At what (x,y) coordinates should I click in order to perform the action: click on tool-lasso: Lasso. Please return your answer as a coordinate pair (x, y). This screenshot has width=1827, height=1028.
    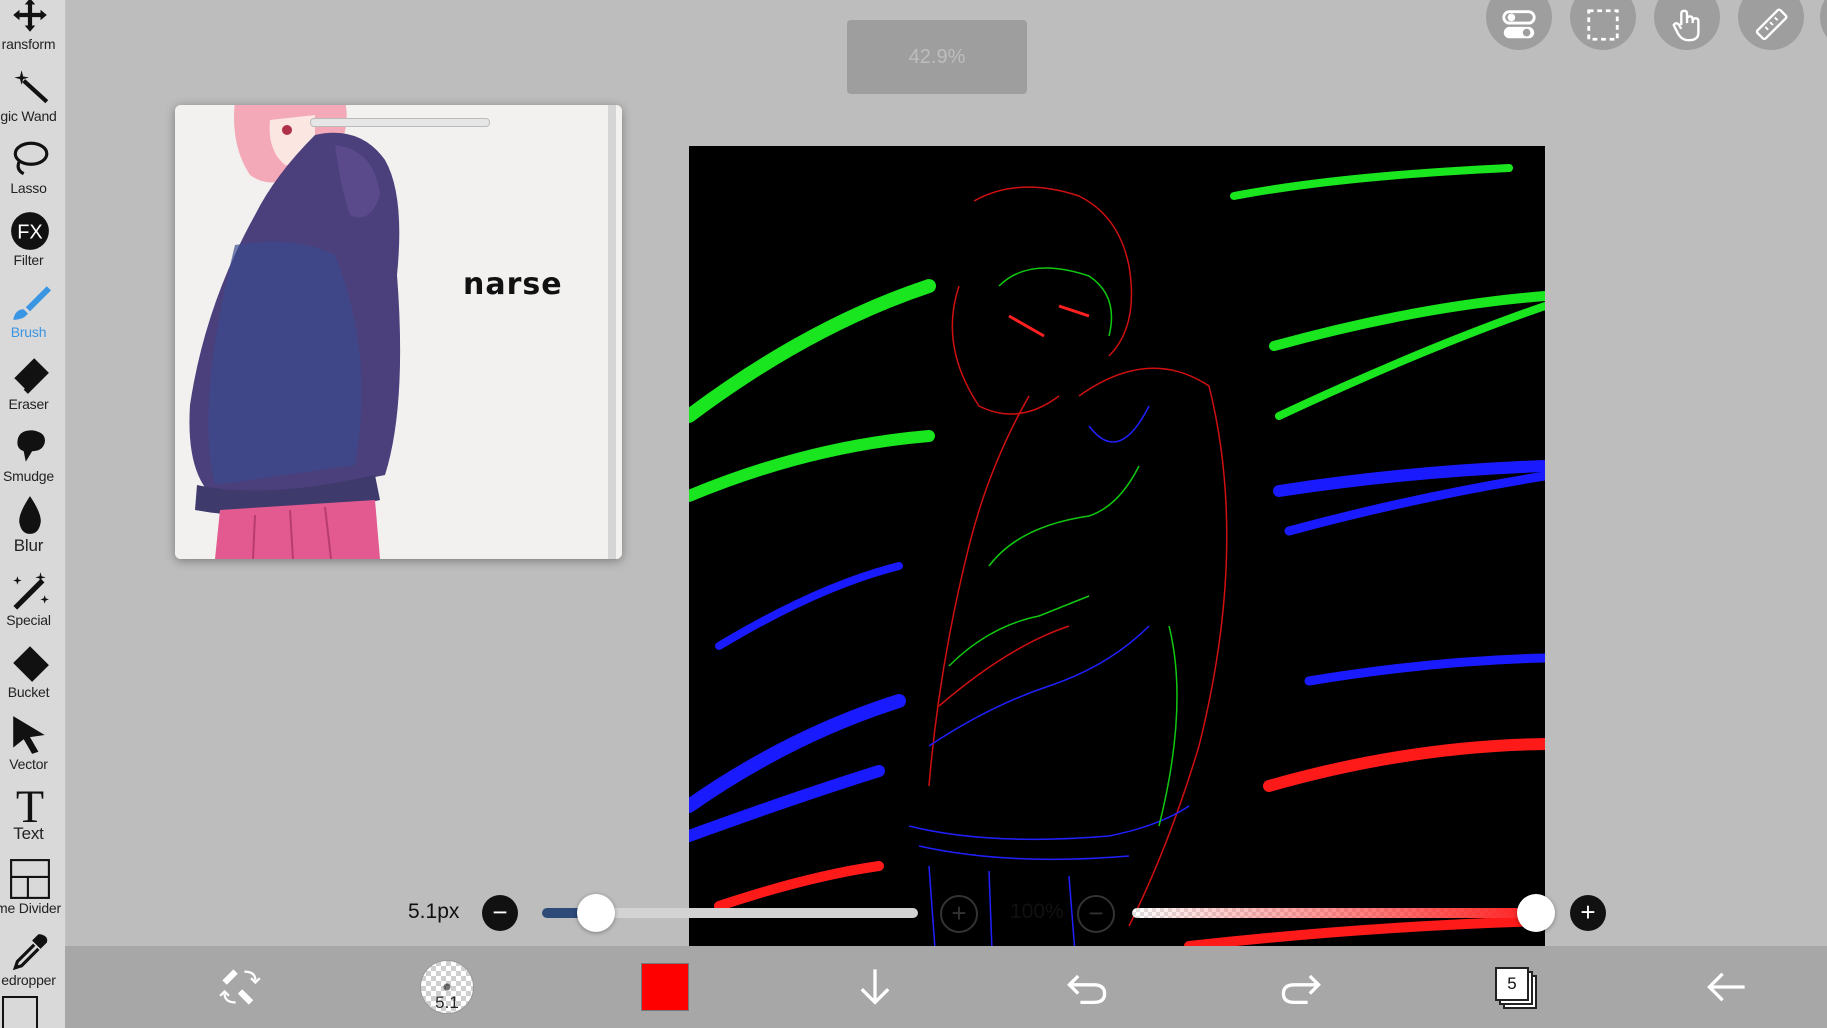
    Looking at the image, I should click on (32, 162).